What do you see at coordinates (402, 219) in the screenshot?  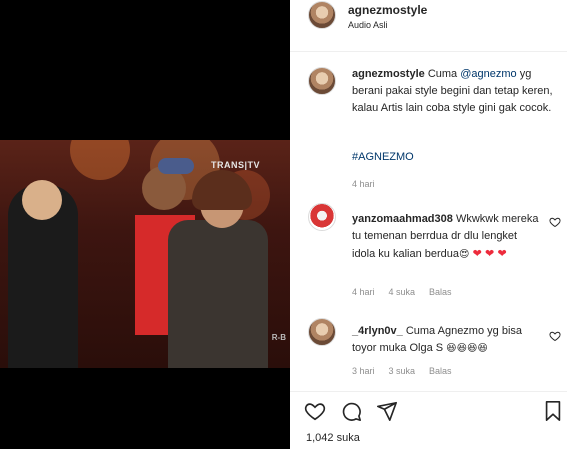 I see `comment-username: yanzomaahmad308` at bounding box center [402, 219].